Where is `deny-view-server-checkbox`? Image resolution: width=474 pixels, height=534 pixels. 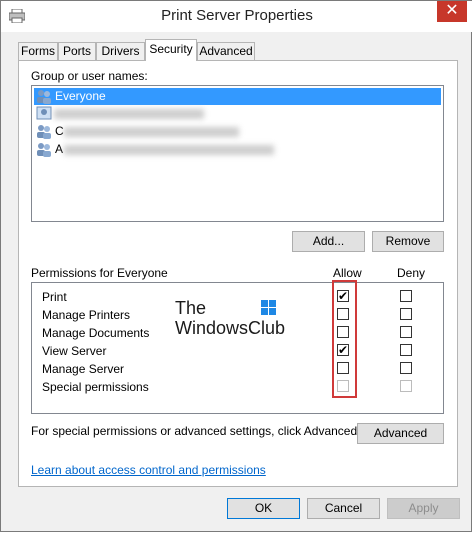
deny-view-server-checkbox is located at coordinates (406, 350).